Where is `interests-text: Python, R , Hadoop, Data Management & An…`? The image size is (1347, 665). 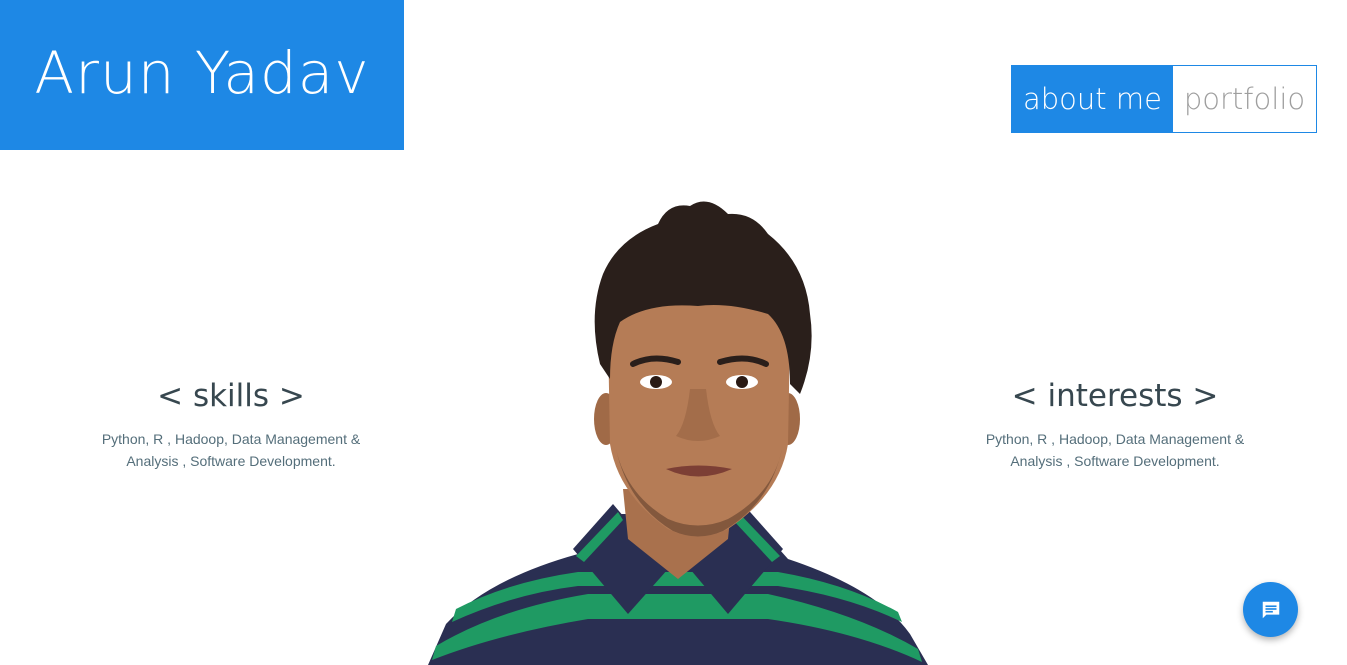
interests-text: Python, R , Hadoop, Data Management & An… is located at coordinates (1115, 450).